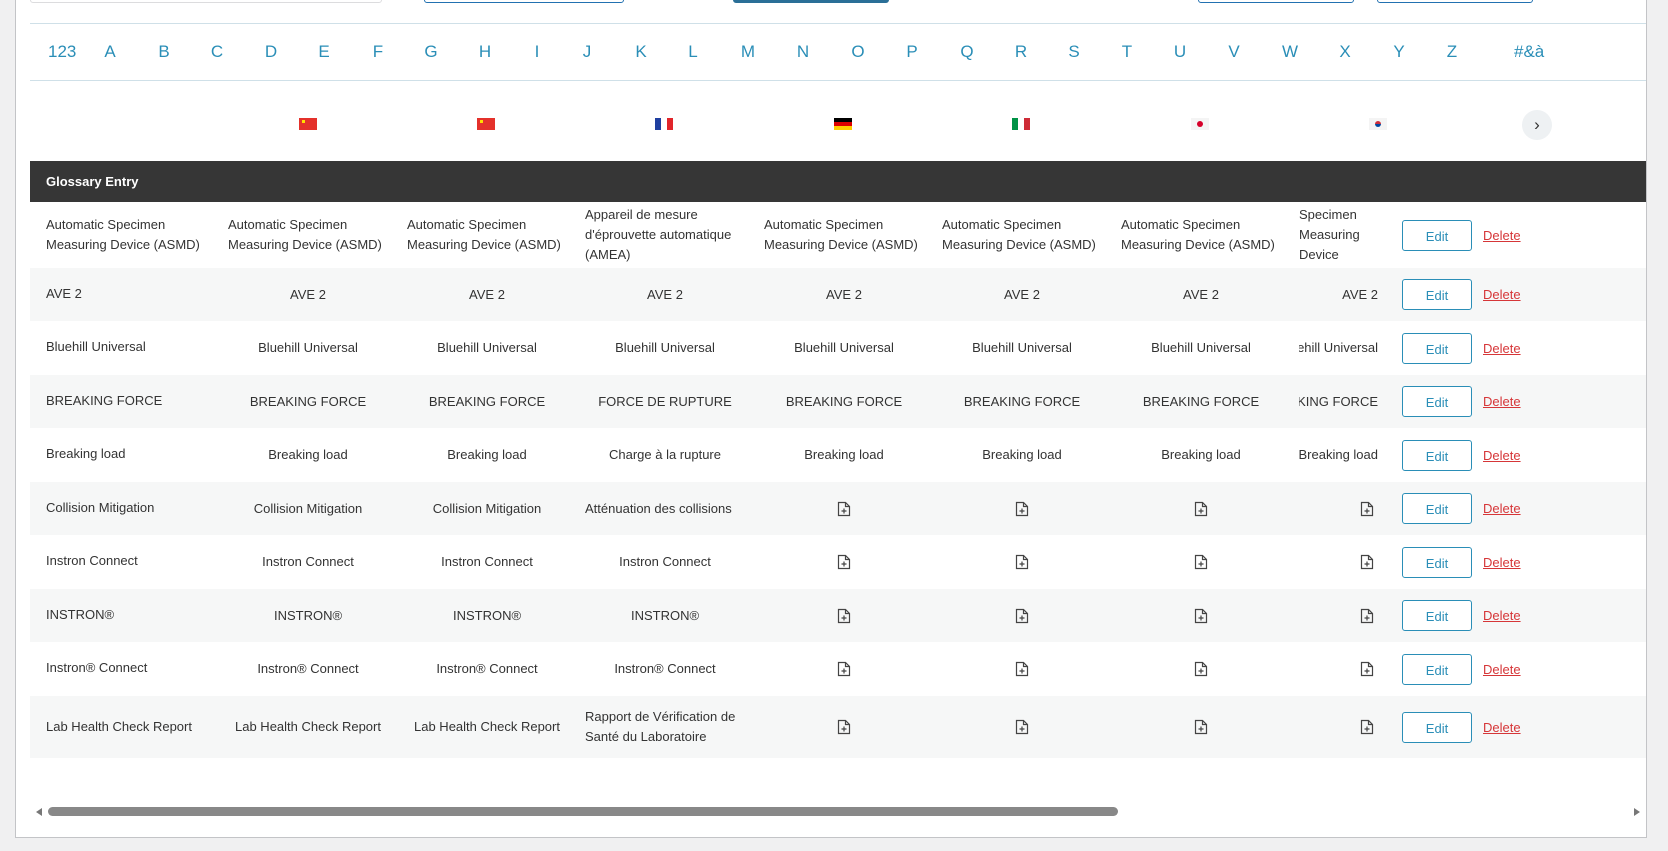 This screenshot has height=851, width=1668. What do you see at coordinates (163, 52) in the screenshot?
I see `alphabet-link: B` at bounding box center [163, 52].